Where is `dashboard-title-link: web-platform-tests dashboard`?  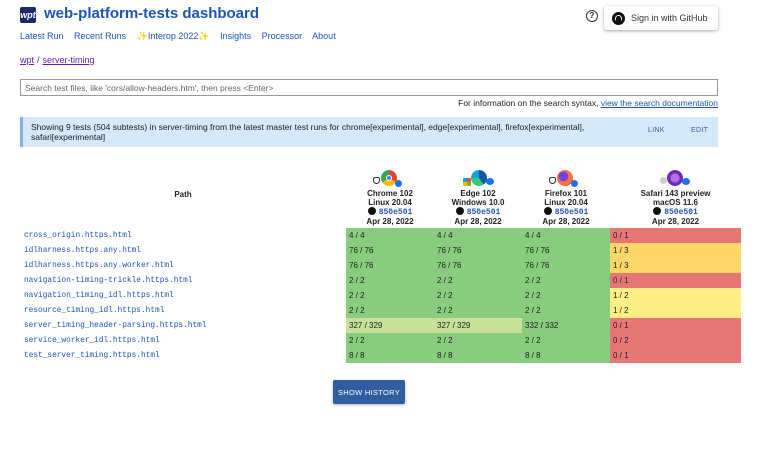 dashboard-title-link: web-platform-tests dashboard is located at coordinates (151, 13).